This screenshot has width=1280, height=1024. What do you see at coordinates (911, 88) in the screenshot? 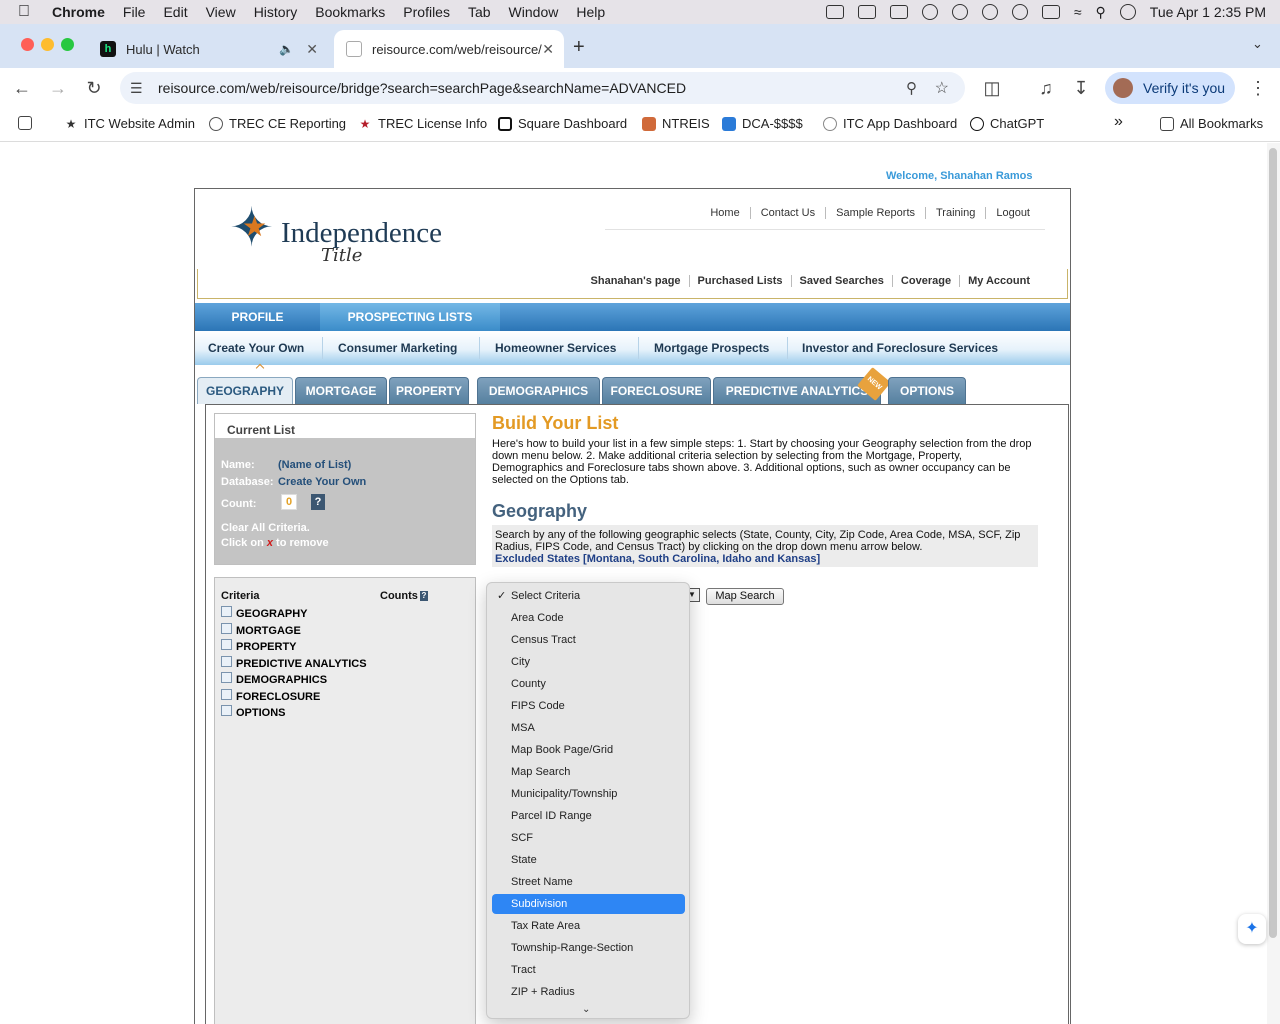
I see `zoom-magnifier-icon: ⚲` at bounding box center [911, 88].